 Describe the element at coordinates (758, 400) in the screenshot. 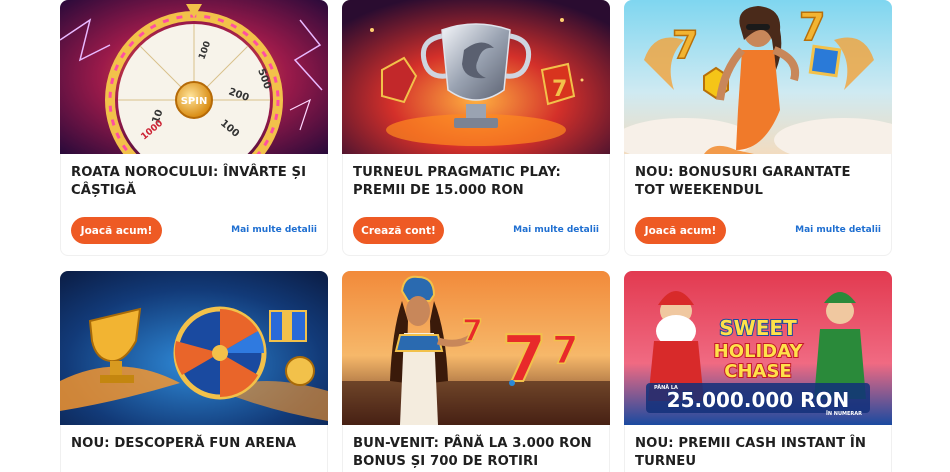

I see `banner-text: 25.000.000 RON` at that location.